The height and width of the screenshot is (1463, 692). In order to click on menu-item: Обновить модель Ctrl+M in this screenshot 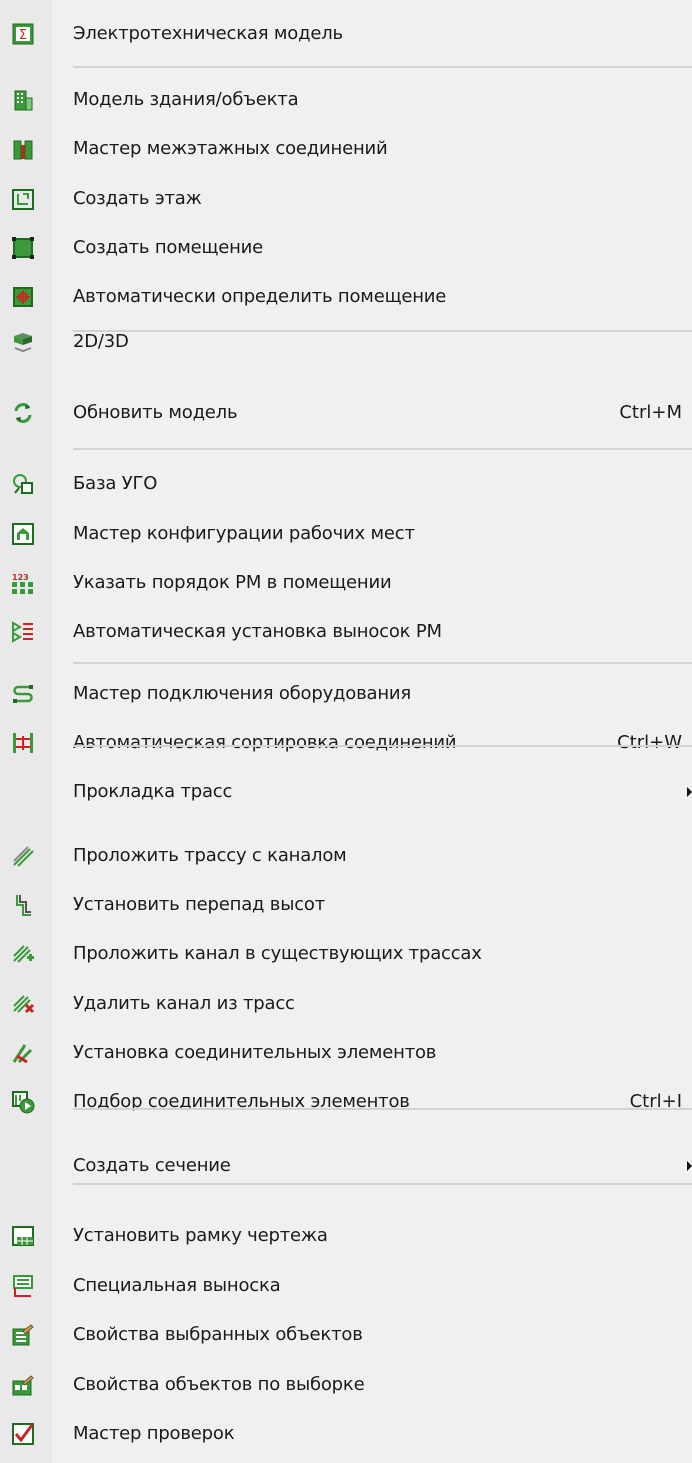, I will do `click(346, 413)`.